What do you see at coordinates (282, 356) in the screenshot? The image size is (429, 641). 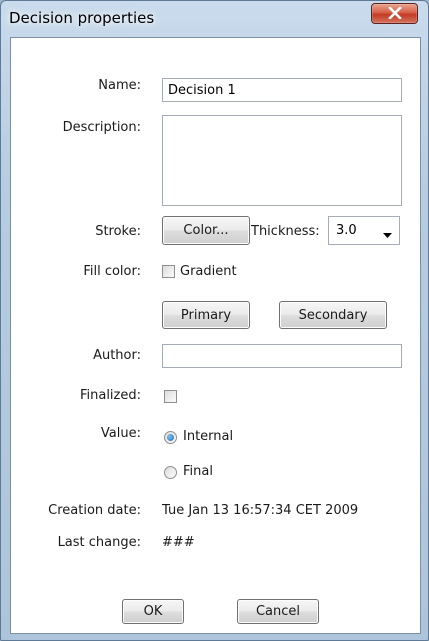 I see `author-input` at bounding box center [282, 356].